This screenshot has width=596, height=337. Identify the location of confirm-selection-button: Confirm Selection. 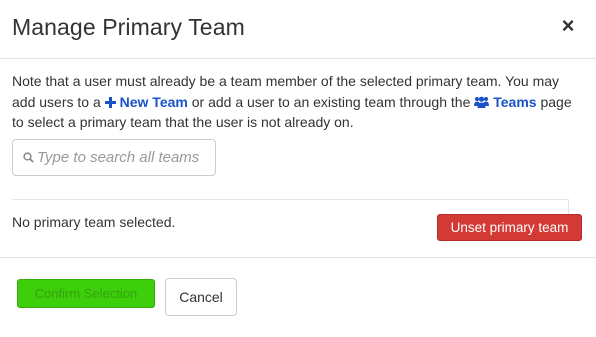
(86, 293).